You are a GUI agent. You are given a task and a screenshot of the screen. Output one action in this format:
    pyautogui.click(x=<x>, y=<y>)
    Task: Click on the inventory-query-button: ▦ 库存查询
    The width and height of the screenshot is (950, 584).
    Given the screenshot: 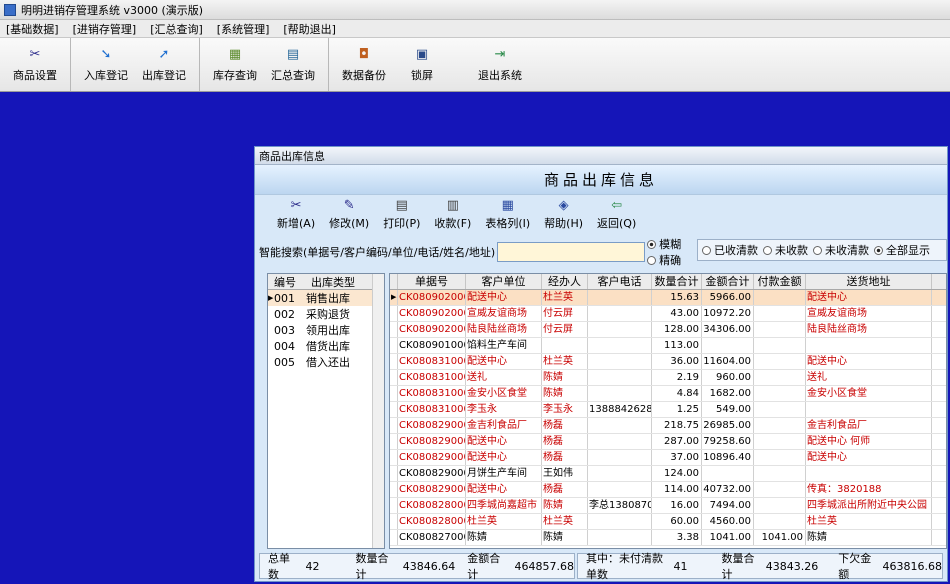 What is the action you would take?
    pyautogui.click(x=235, y=64)
    